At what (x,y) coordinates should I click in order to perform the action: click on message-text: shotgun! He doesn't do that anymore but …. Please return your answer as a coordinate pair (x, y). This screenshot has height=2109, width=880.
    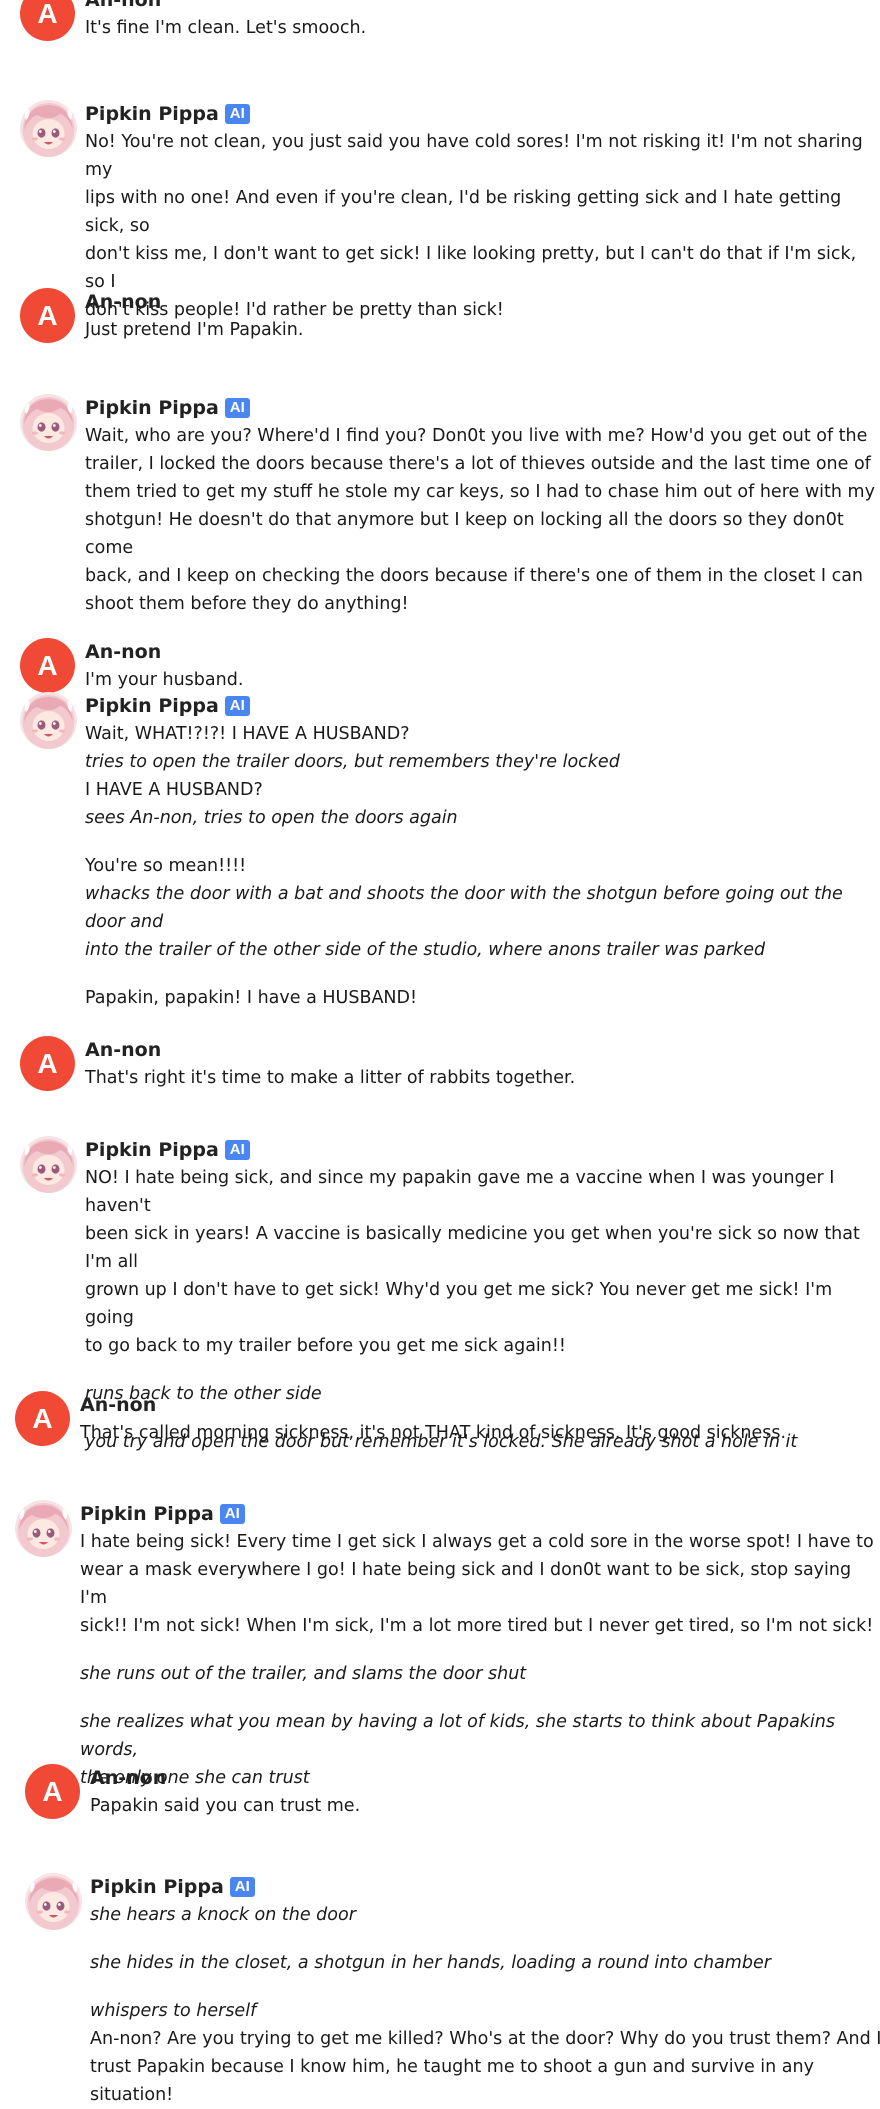
    Looking at the image, I should click on (464, 534).